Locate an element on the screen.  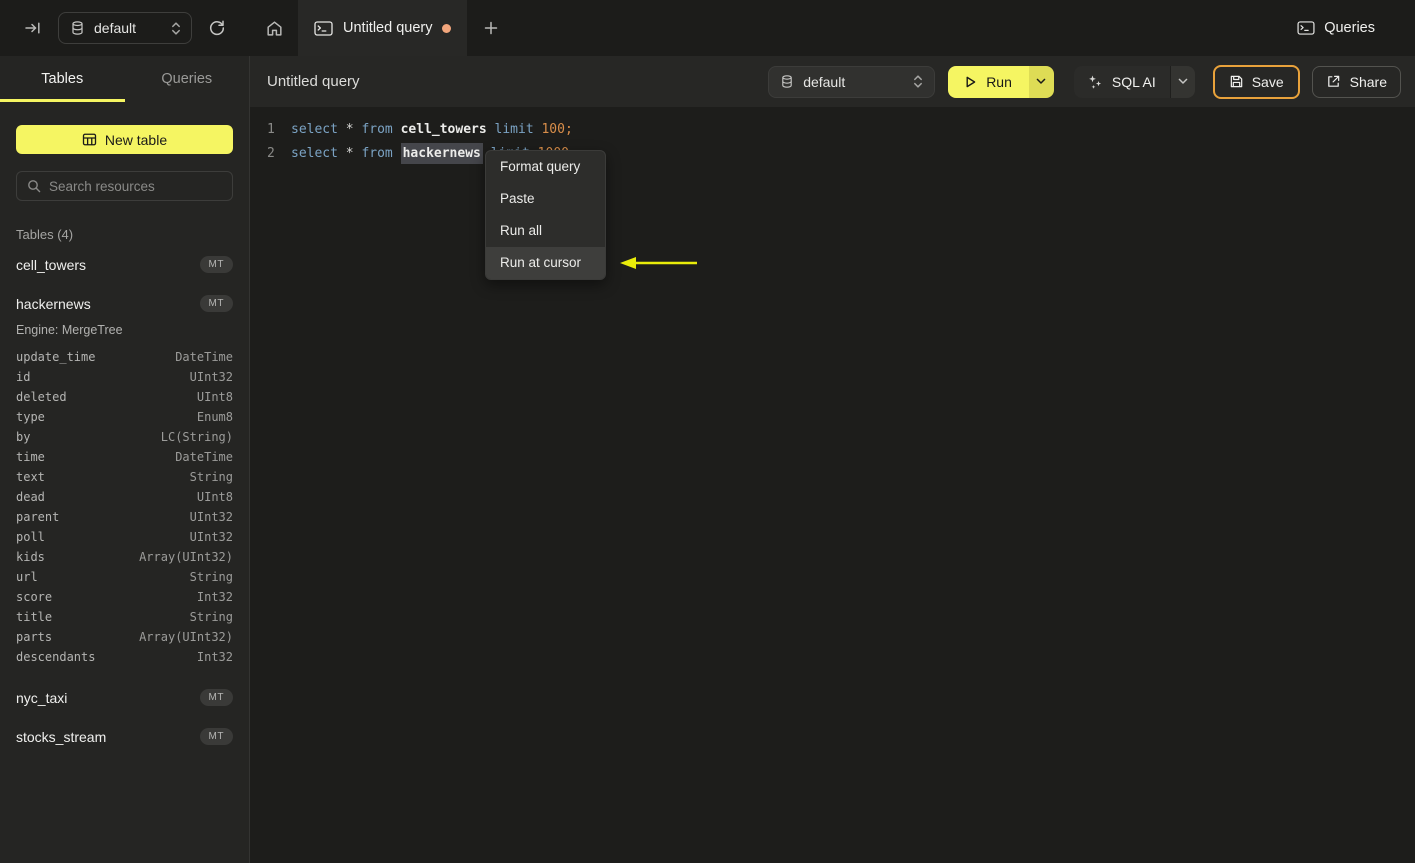
table-row-stocks-stream: stocks_stream MT is located at coordinates (124, 736).